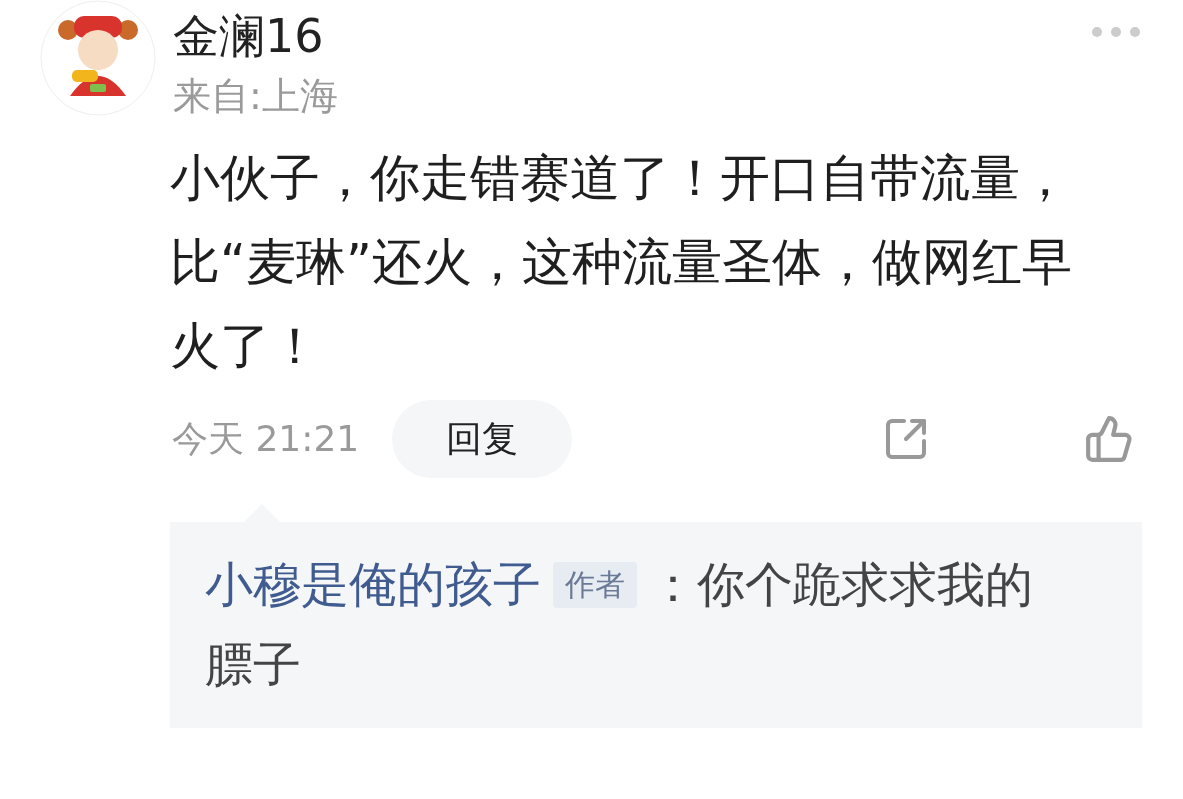 The image size is (1183, 799). I want to click on reply-button: 回复, so click(482, 439).